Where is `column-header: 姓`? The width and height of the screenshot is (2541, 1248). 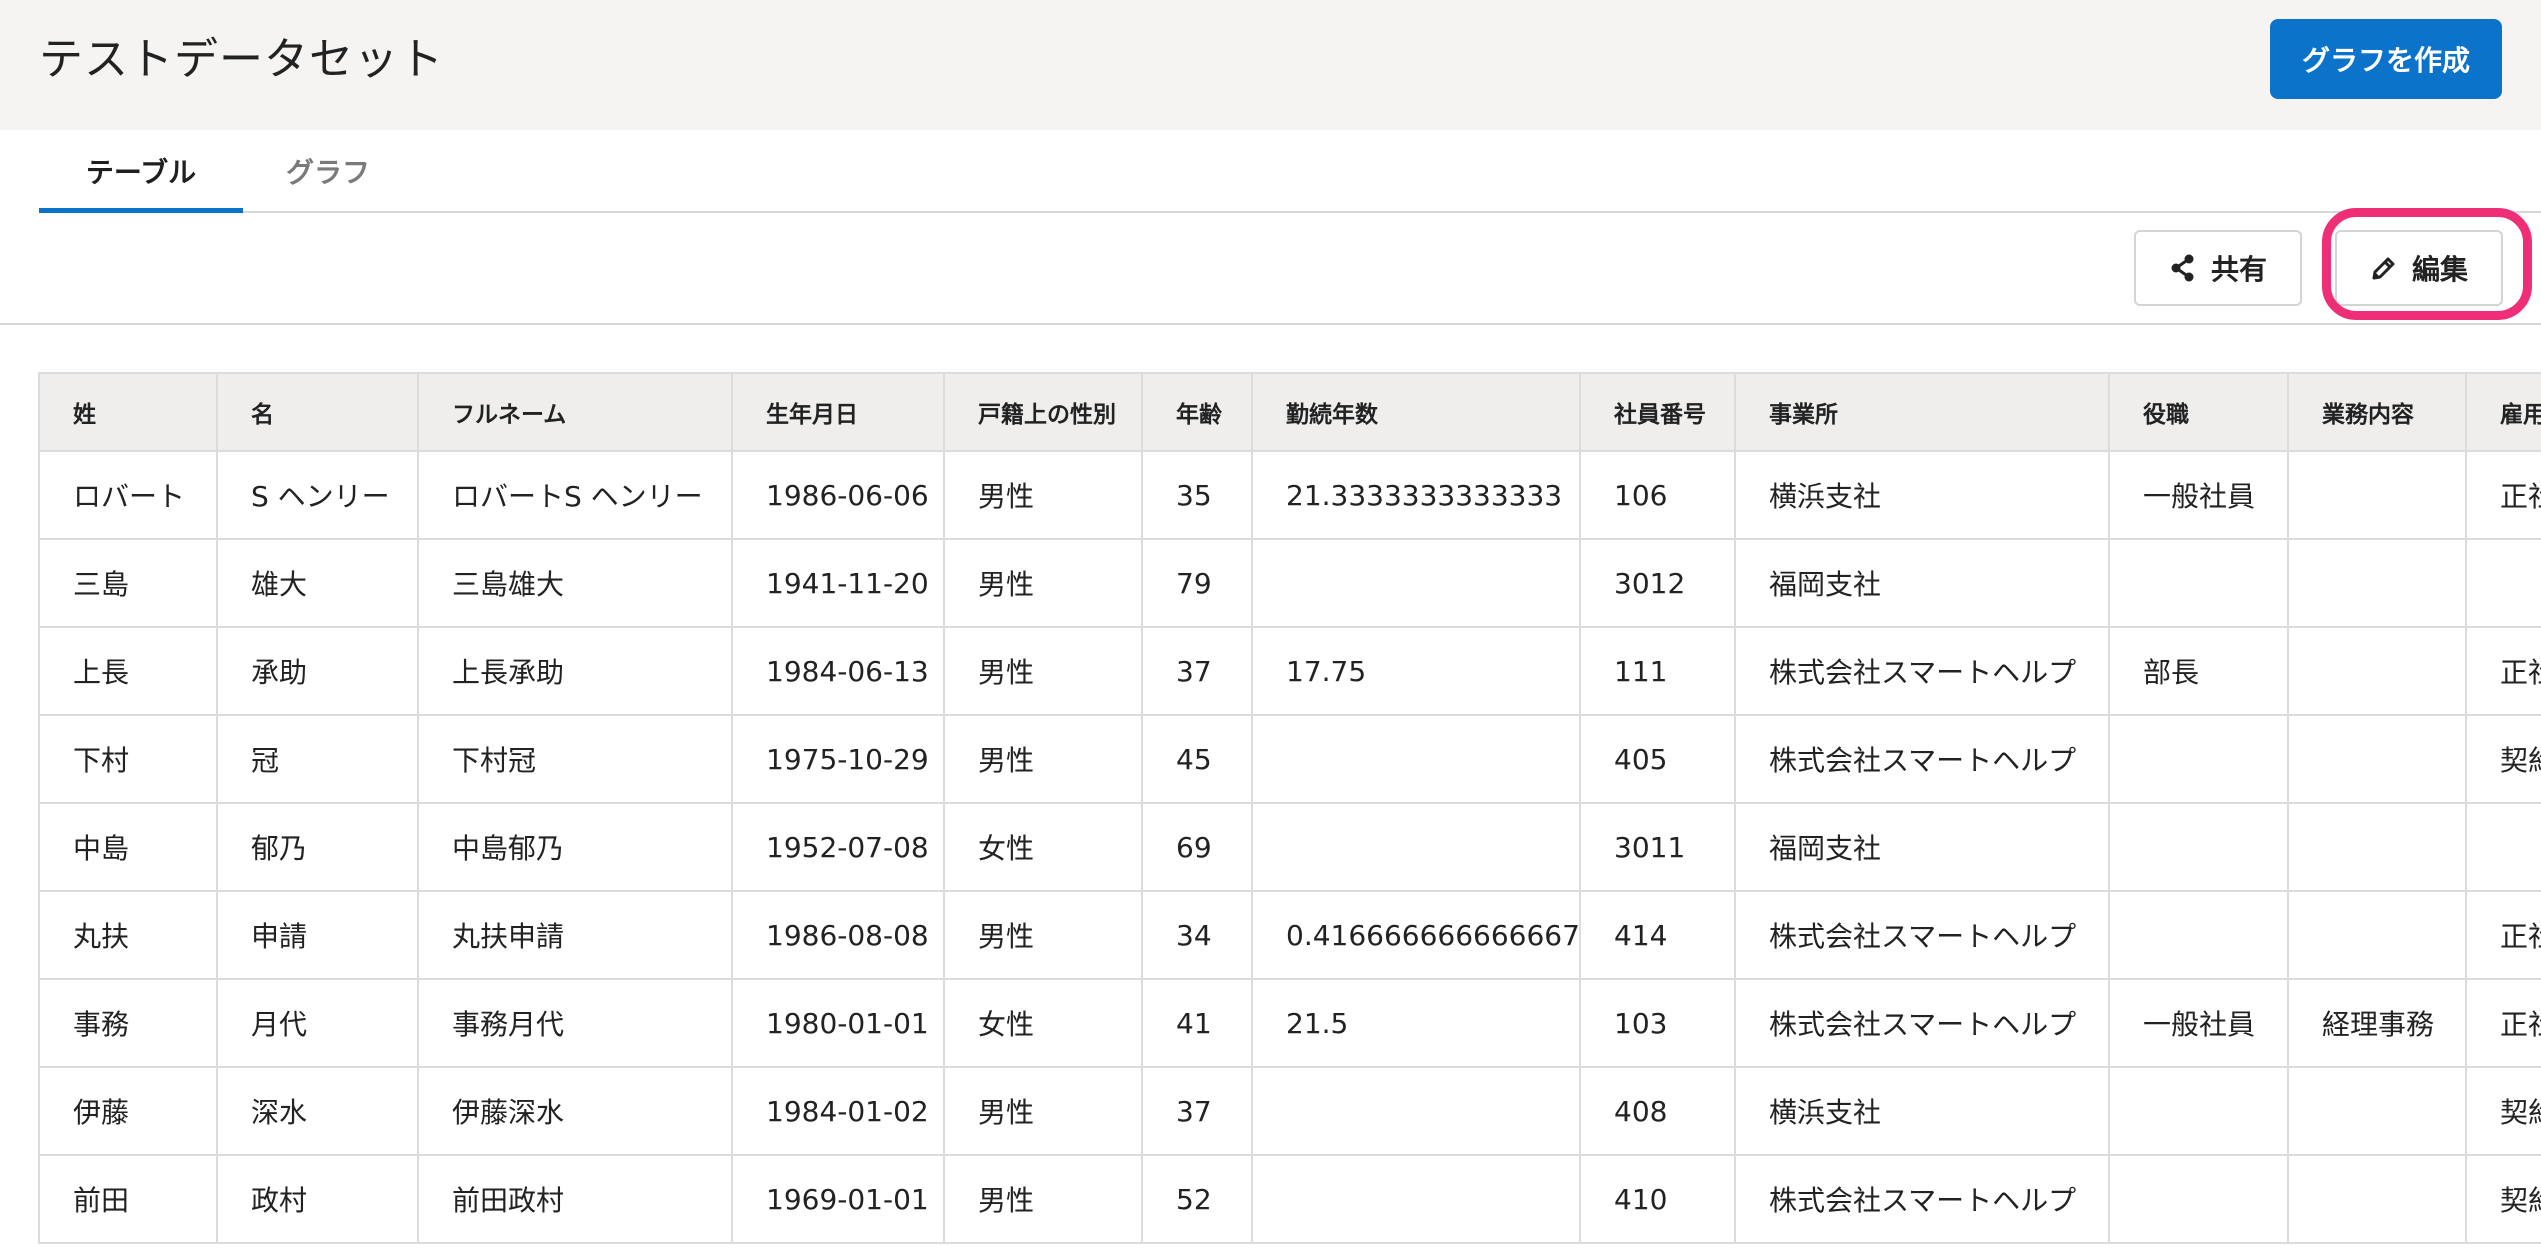 column-header: 姓 is located at coordinates (128, 412).